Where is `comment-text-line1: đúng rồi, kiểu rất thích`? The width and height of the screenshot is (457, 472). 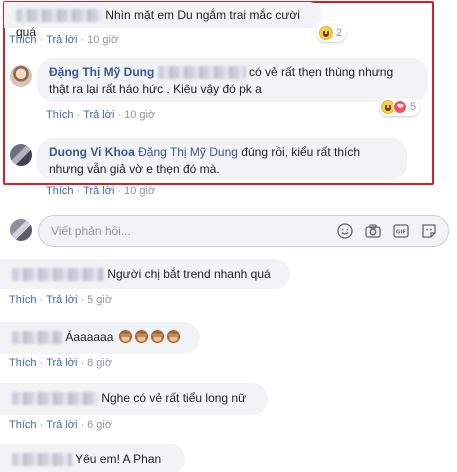
comment-text-line1: đúng rồi, kiểu rất thích is located at coordinates (301, 152).